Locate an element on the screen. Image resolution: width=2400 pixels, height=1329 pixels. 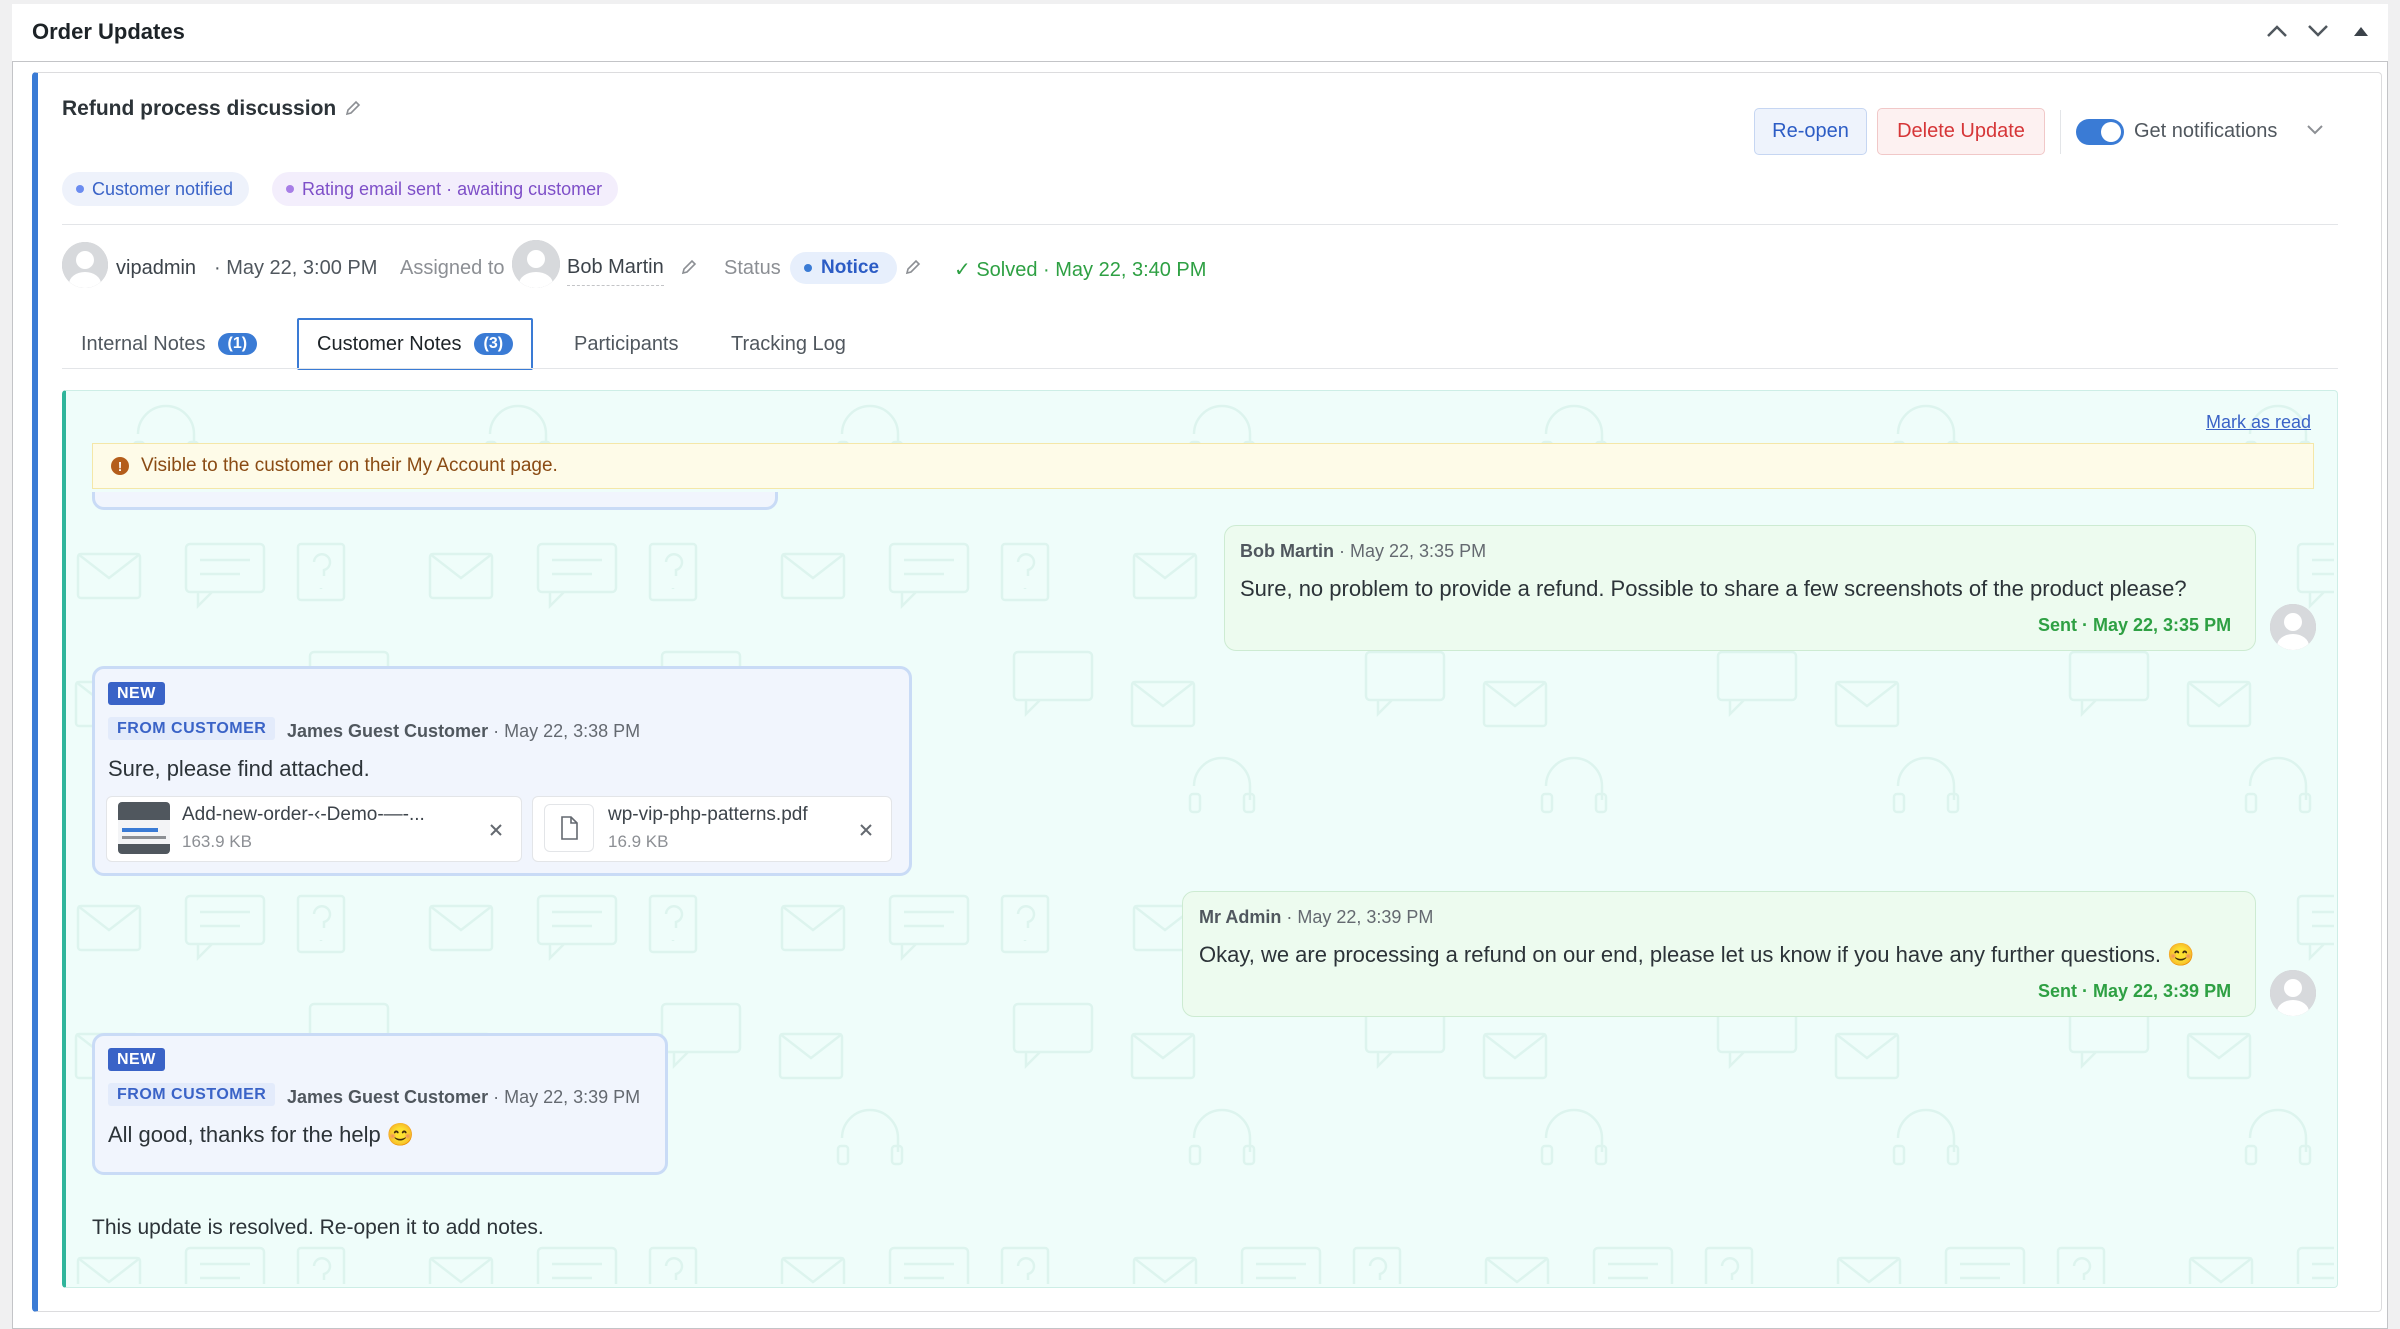
tab-customer-notes: Customer Notes (3) is located at coordinates (415, 344).